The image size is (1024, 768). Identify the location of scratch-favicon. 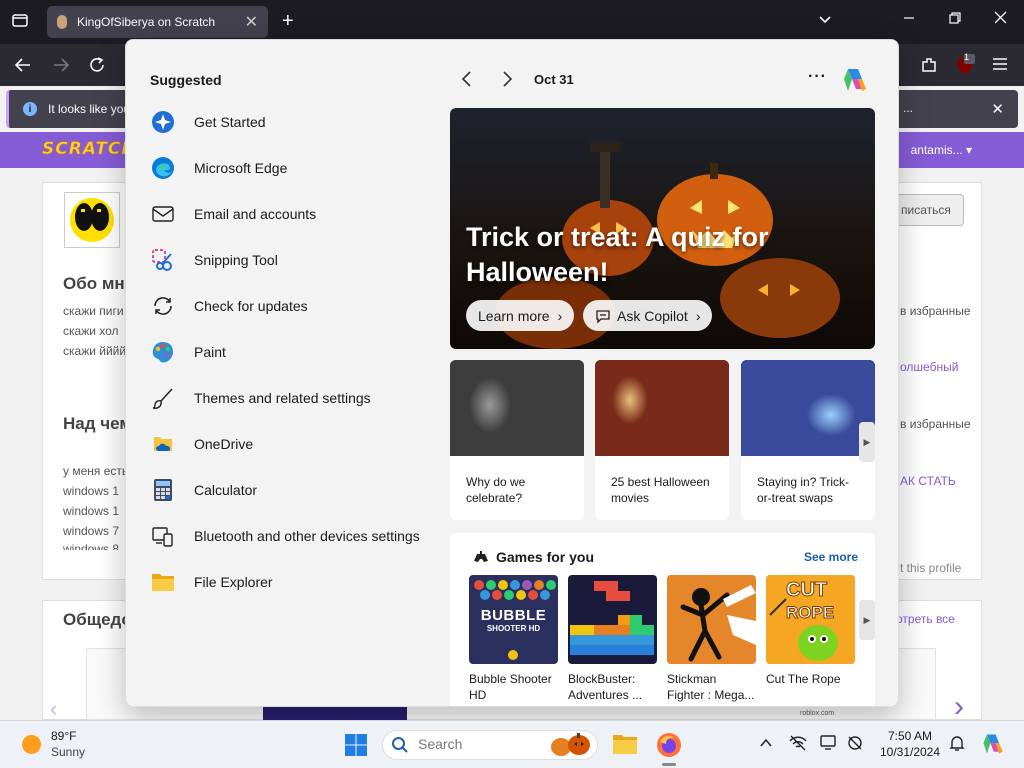
(62, 22).